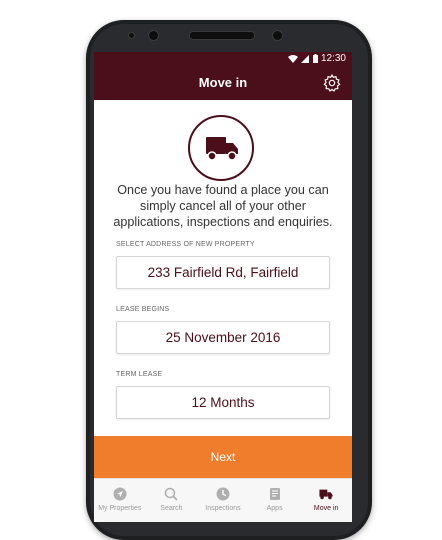 This screenshot has width=442, height=540. I want to click on navigation-icon, so click(120, 494).